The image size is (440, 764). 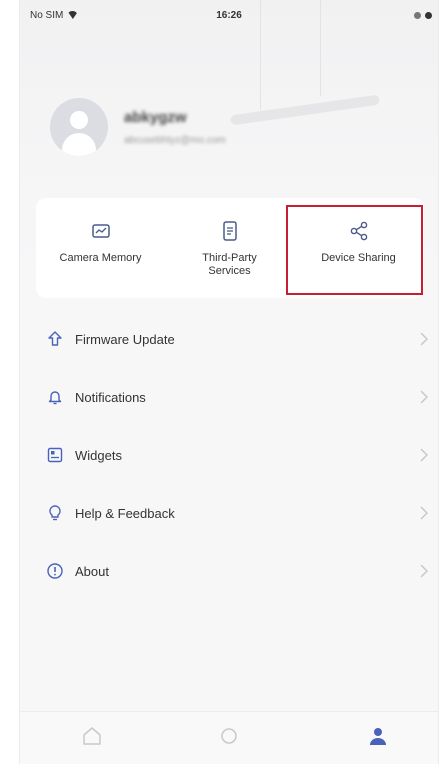 I want to click on menu-item-widgets: Widgets, so click(x=229, y=455).